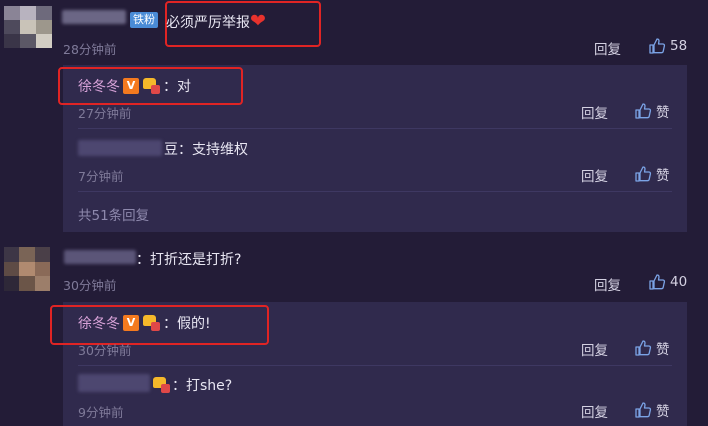  Describe the element at coordinates (105, 350) in the screenshot. I see `reply-time: 30分钟前` at that location.